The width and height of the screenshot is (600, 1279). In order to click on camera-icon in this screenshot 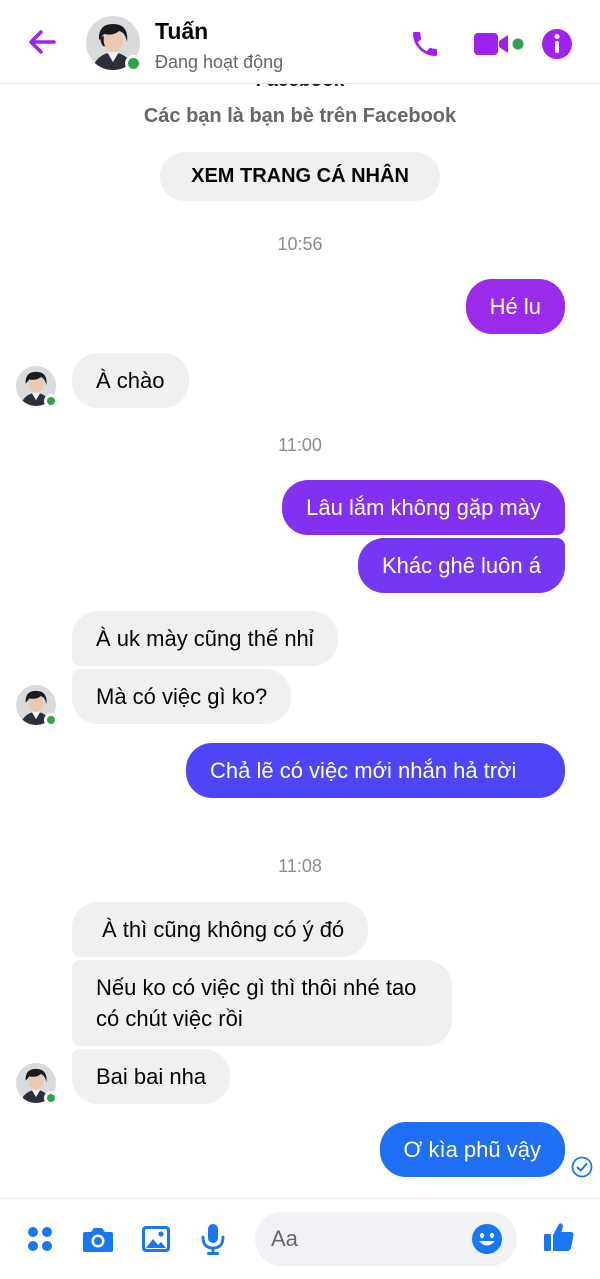, I will do `click(98, 1239)`.